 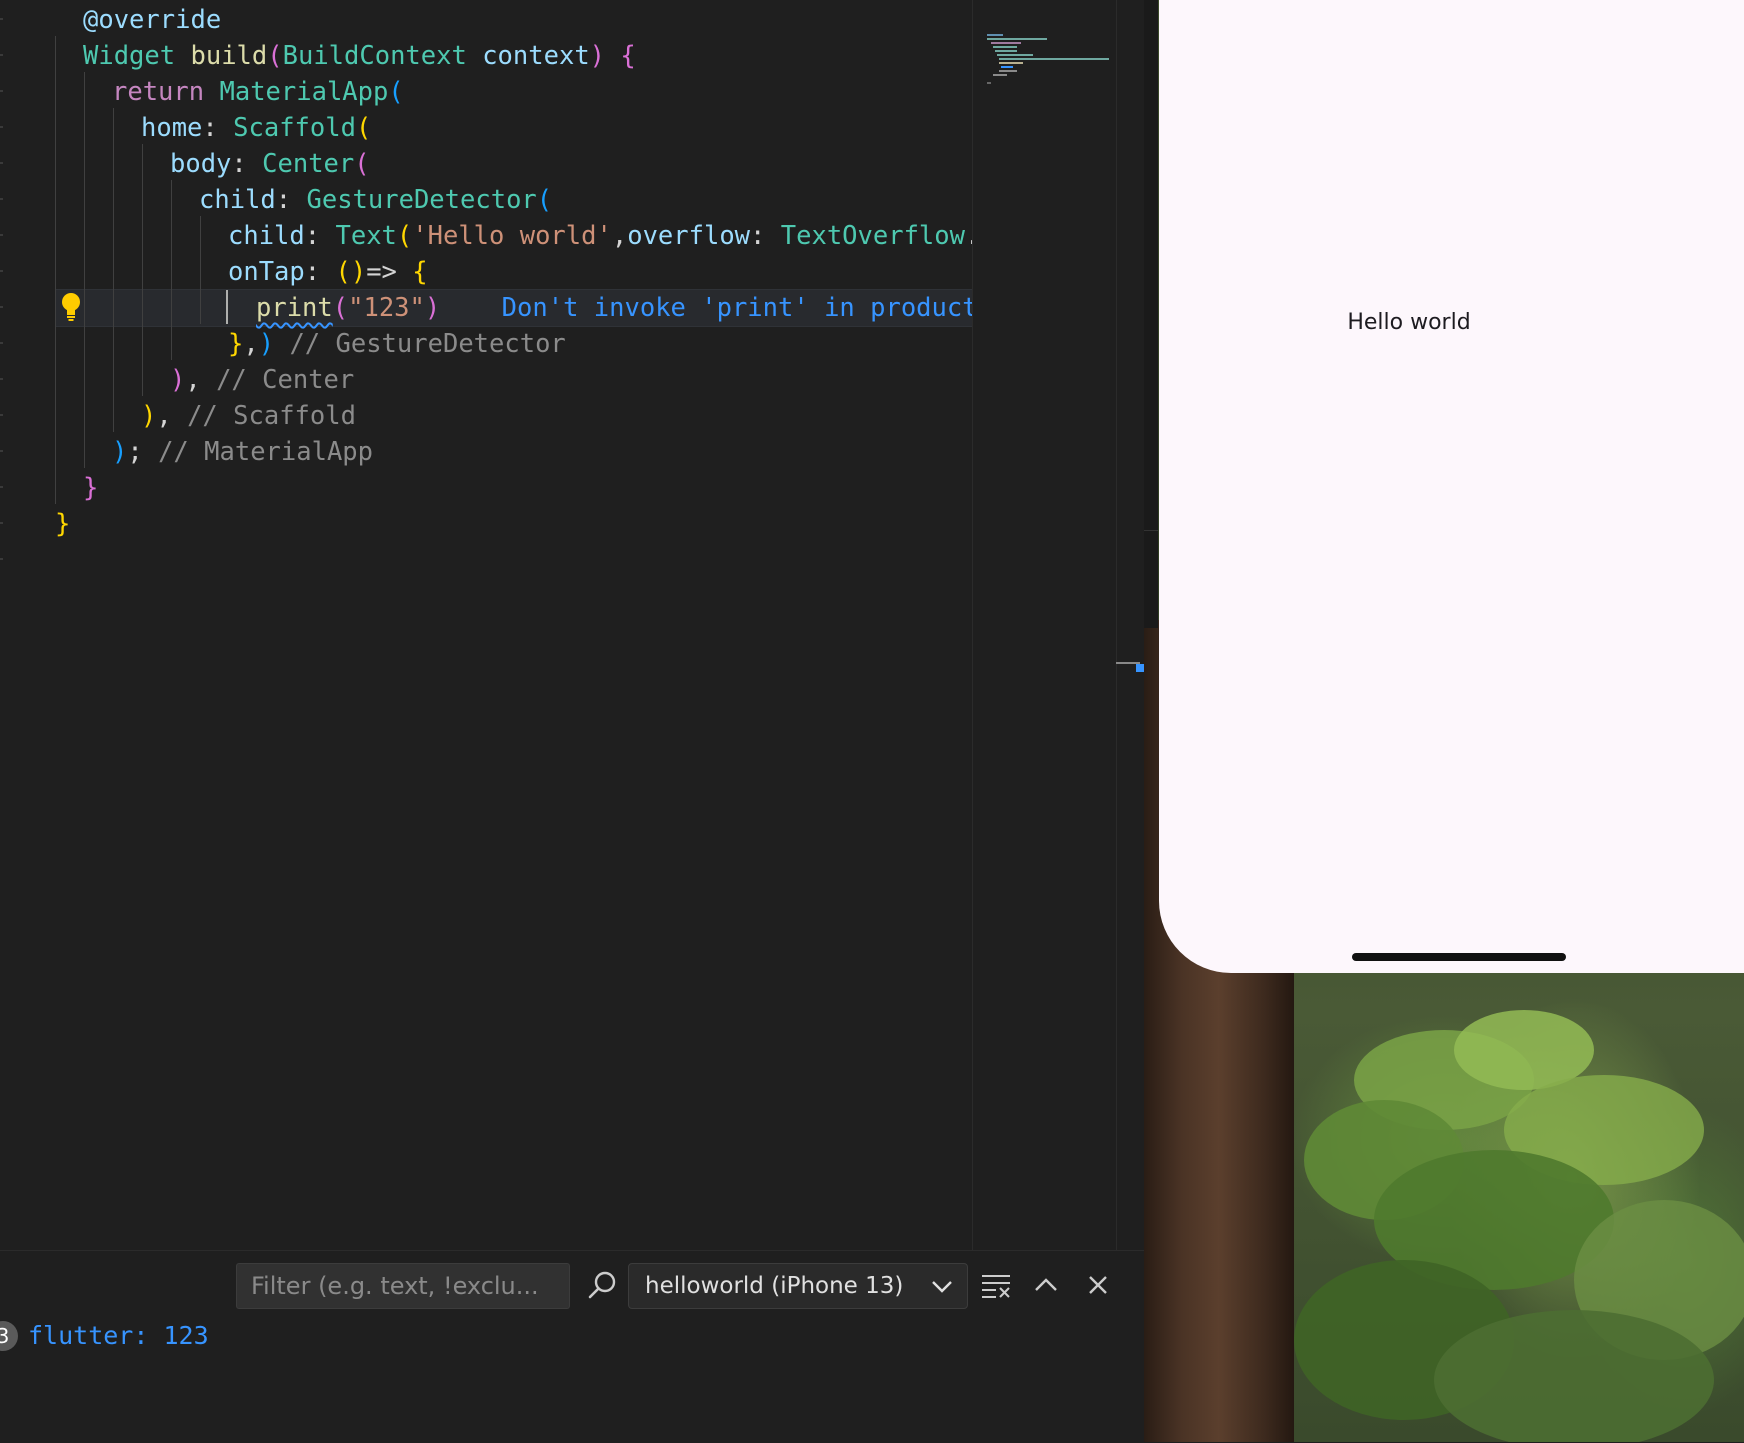 What do you see at coordinates (262, 380) in the screenshot?
I see `code-line: ), // Center` at bounding box center [262, 380].